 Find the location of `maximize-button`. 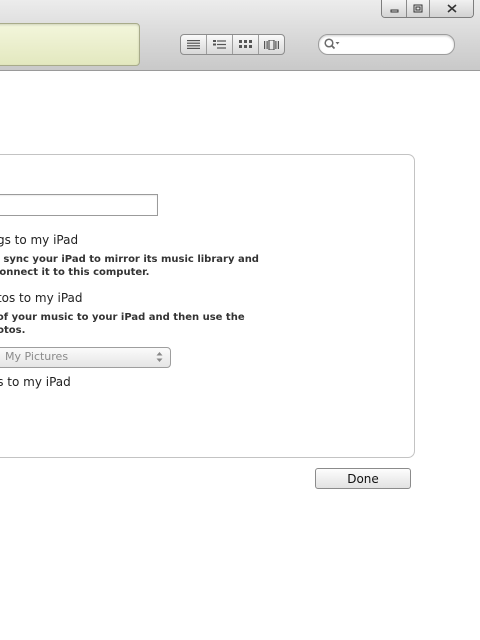

maximize-button is located at coordinates (418, 8).